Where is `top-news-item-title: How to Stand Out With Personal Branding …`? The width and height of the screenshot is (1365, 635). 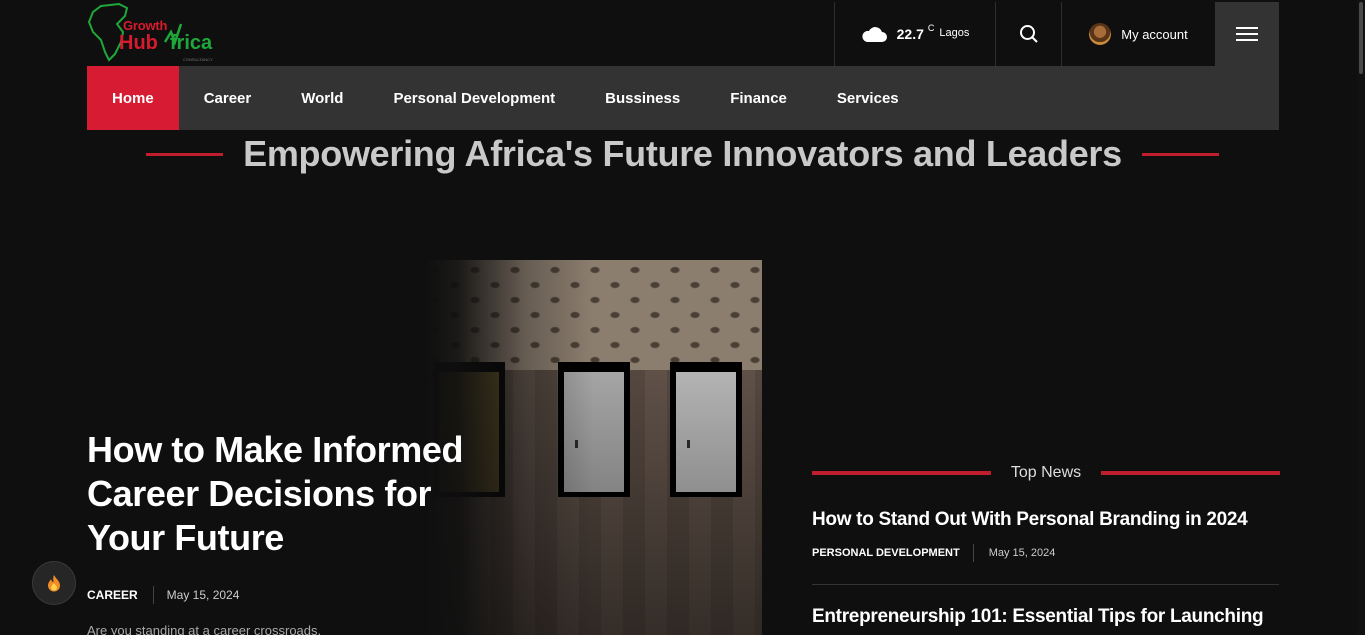
top-news-item-title: How to Stand Out With Personal Branding … is located at coordinates (1045, 520).